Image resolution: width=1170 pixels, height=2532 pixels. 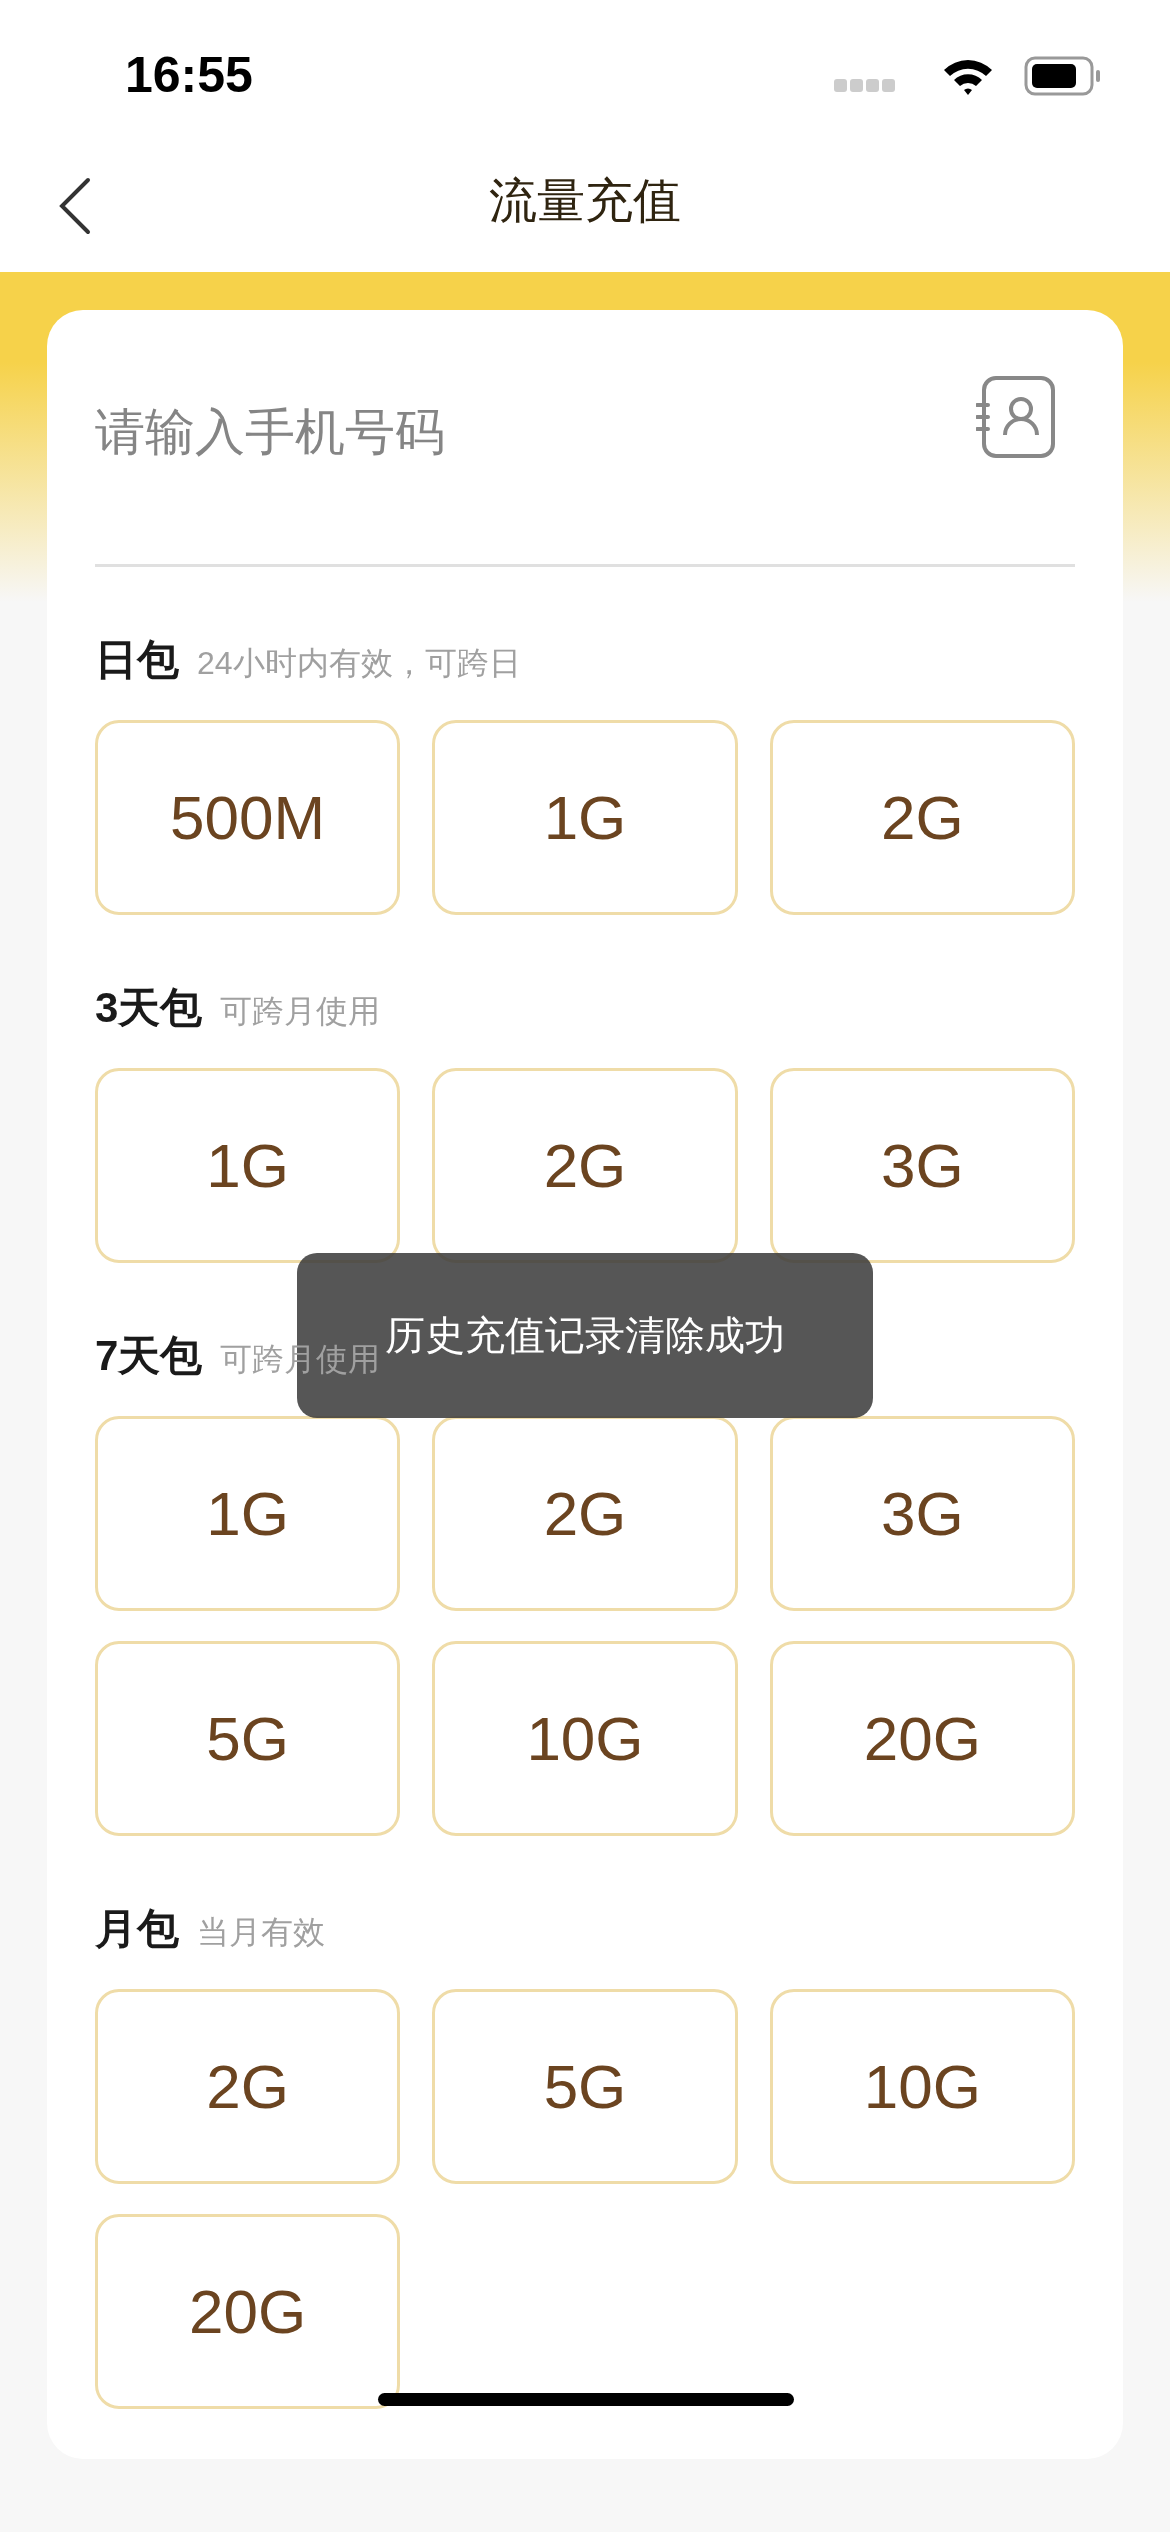 I want to click on contacts-icon, so click(x=1016, y=417).